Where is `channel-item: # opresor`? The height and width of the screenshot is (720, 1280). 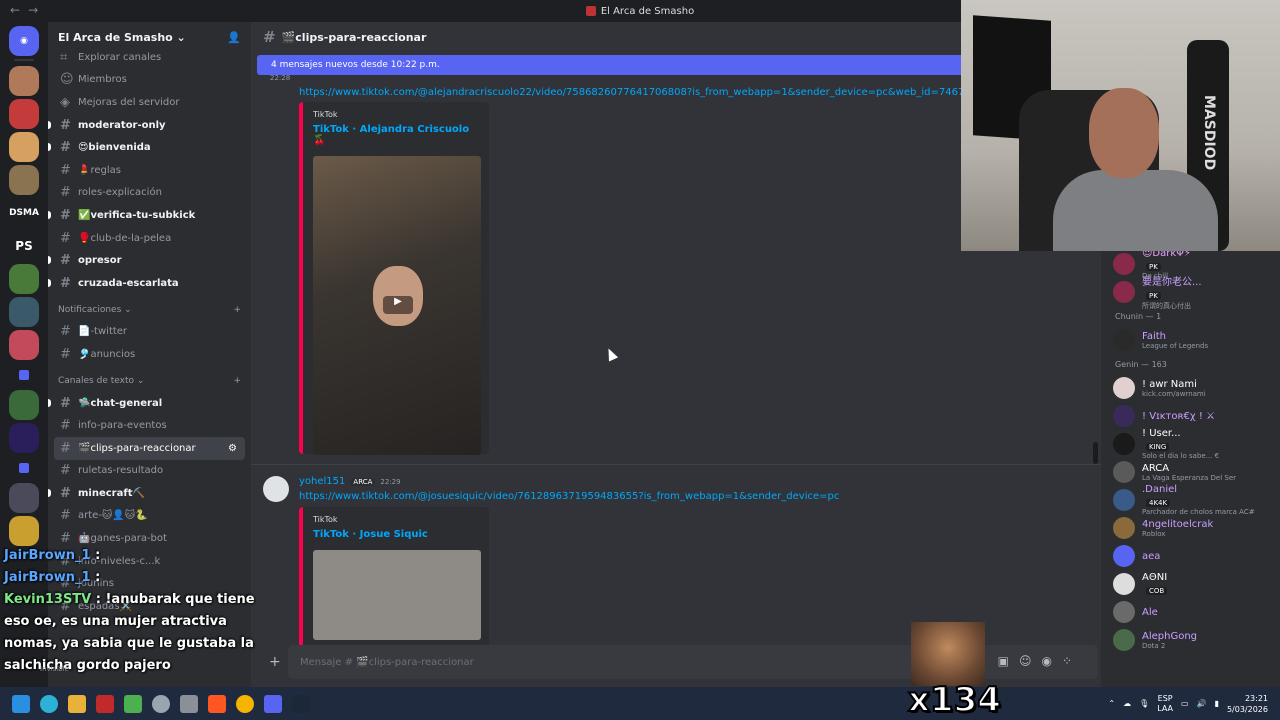 channel-item: # opresor is located at coordinates (149, 260).